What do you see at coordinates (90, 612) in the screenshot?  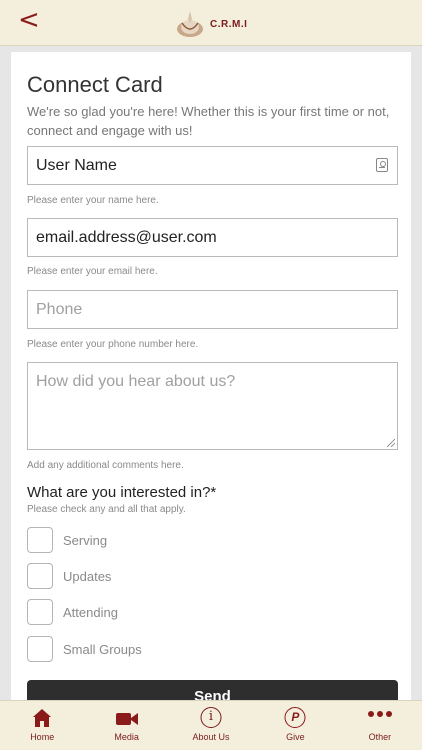 I see `checkbox-label-attending: Attending` at bounding box center [90, 612].